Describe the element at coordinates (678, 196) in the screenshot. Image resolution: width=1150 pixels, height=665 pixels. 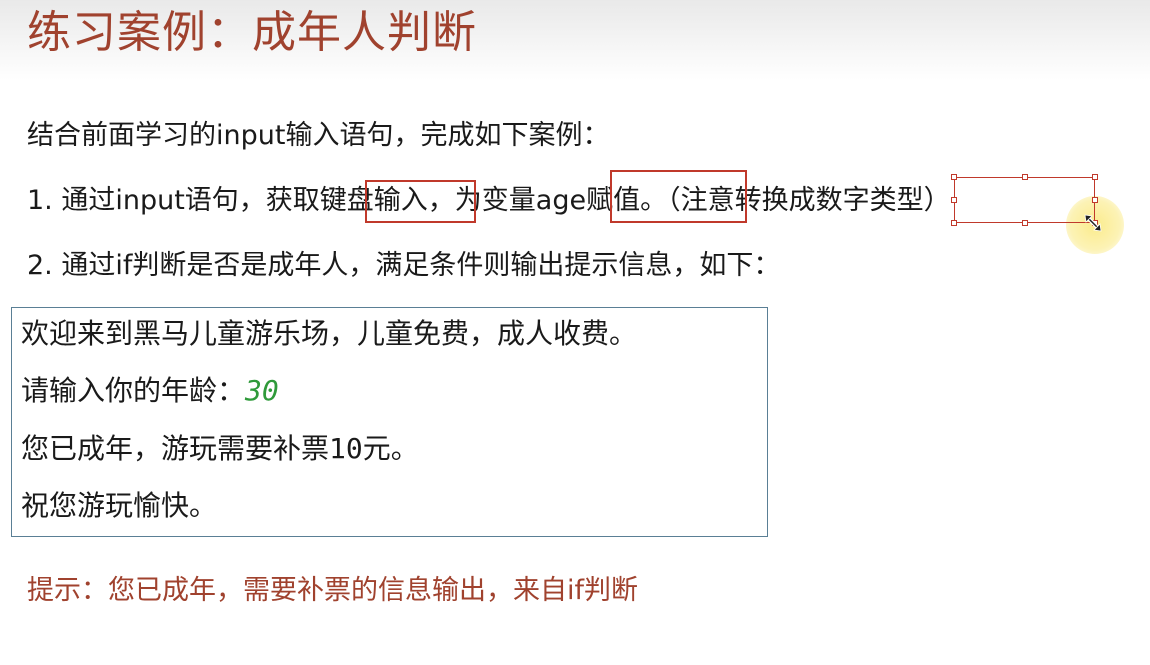
I see `highlight-box-age-assign` at that location.